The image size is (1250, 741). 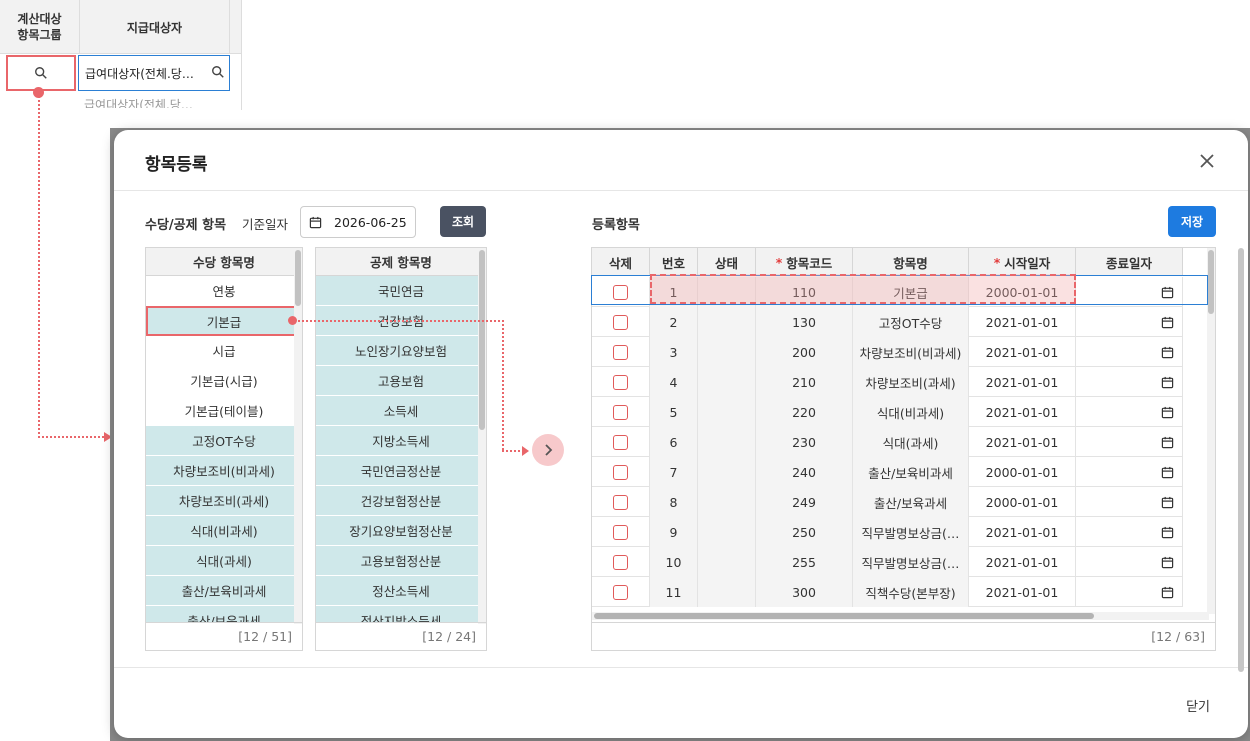 I want to click on save-button: 저장, so click(x=1192, y=221).